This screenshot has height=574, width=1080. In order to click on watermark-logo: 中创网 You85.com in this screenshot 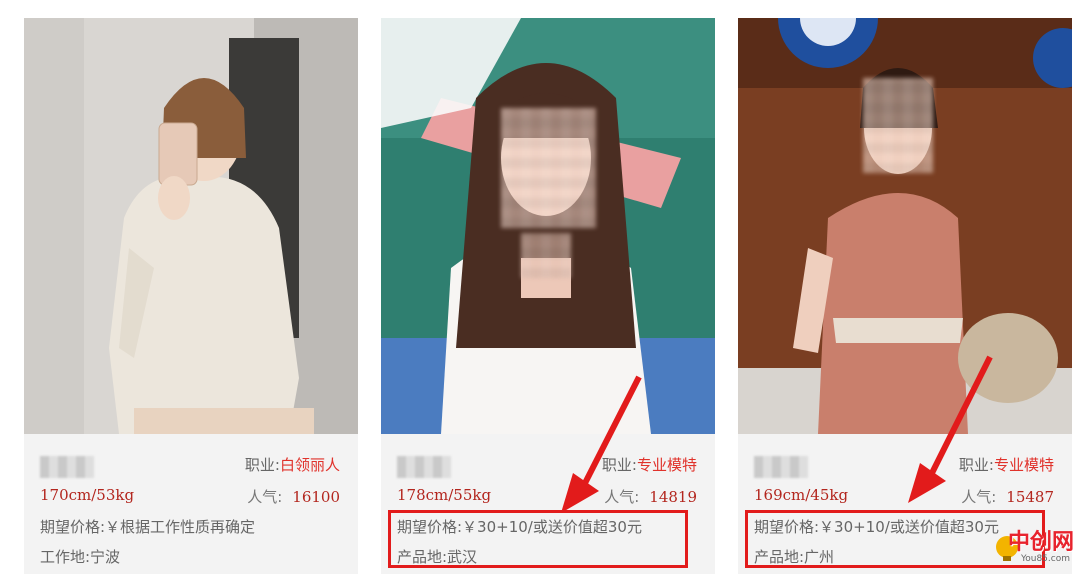, I will do `click(1036, 546)`.